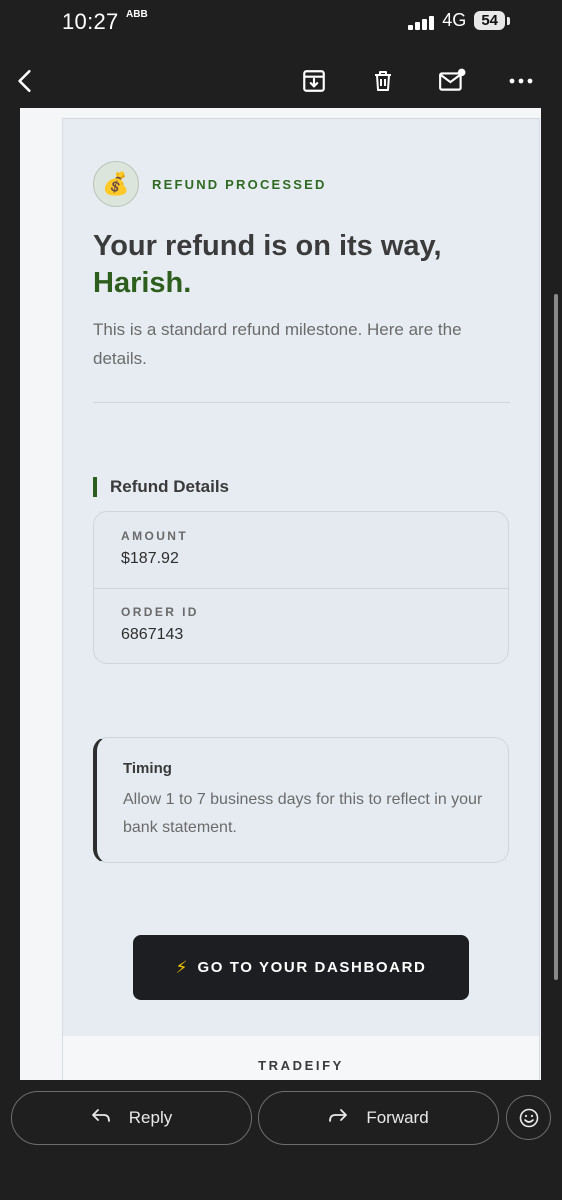 This screenshot has height=1200, width=562. Describe the element at coordinates (150, 558) in the screenshot. I see `detail-value: $187.92` at that location.